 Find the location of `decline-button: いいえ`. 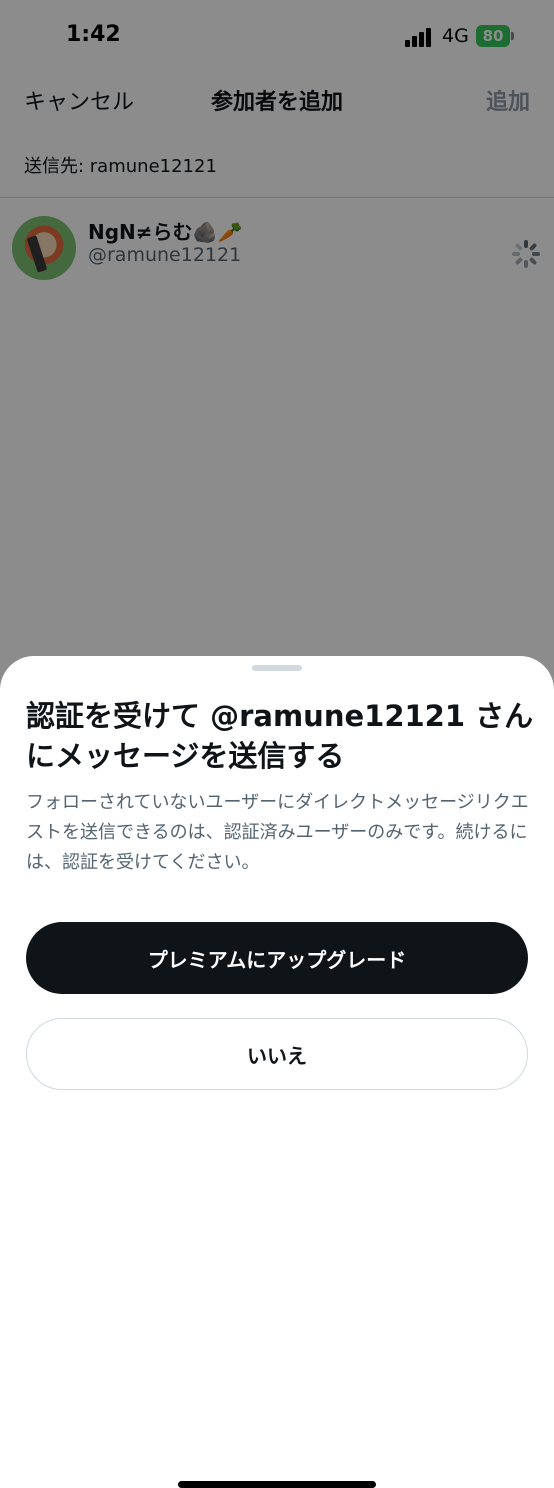

decline-button: いいえ is located at coordinates (277, 1054).